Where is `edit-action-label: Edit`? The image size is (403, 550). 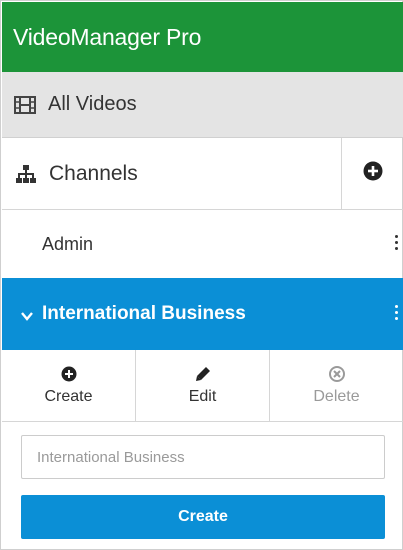 edit-action-label: Edit is located at coordinates (202, 396).